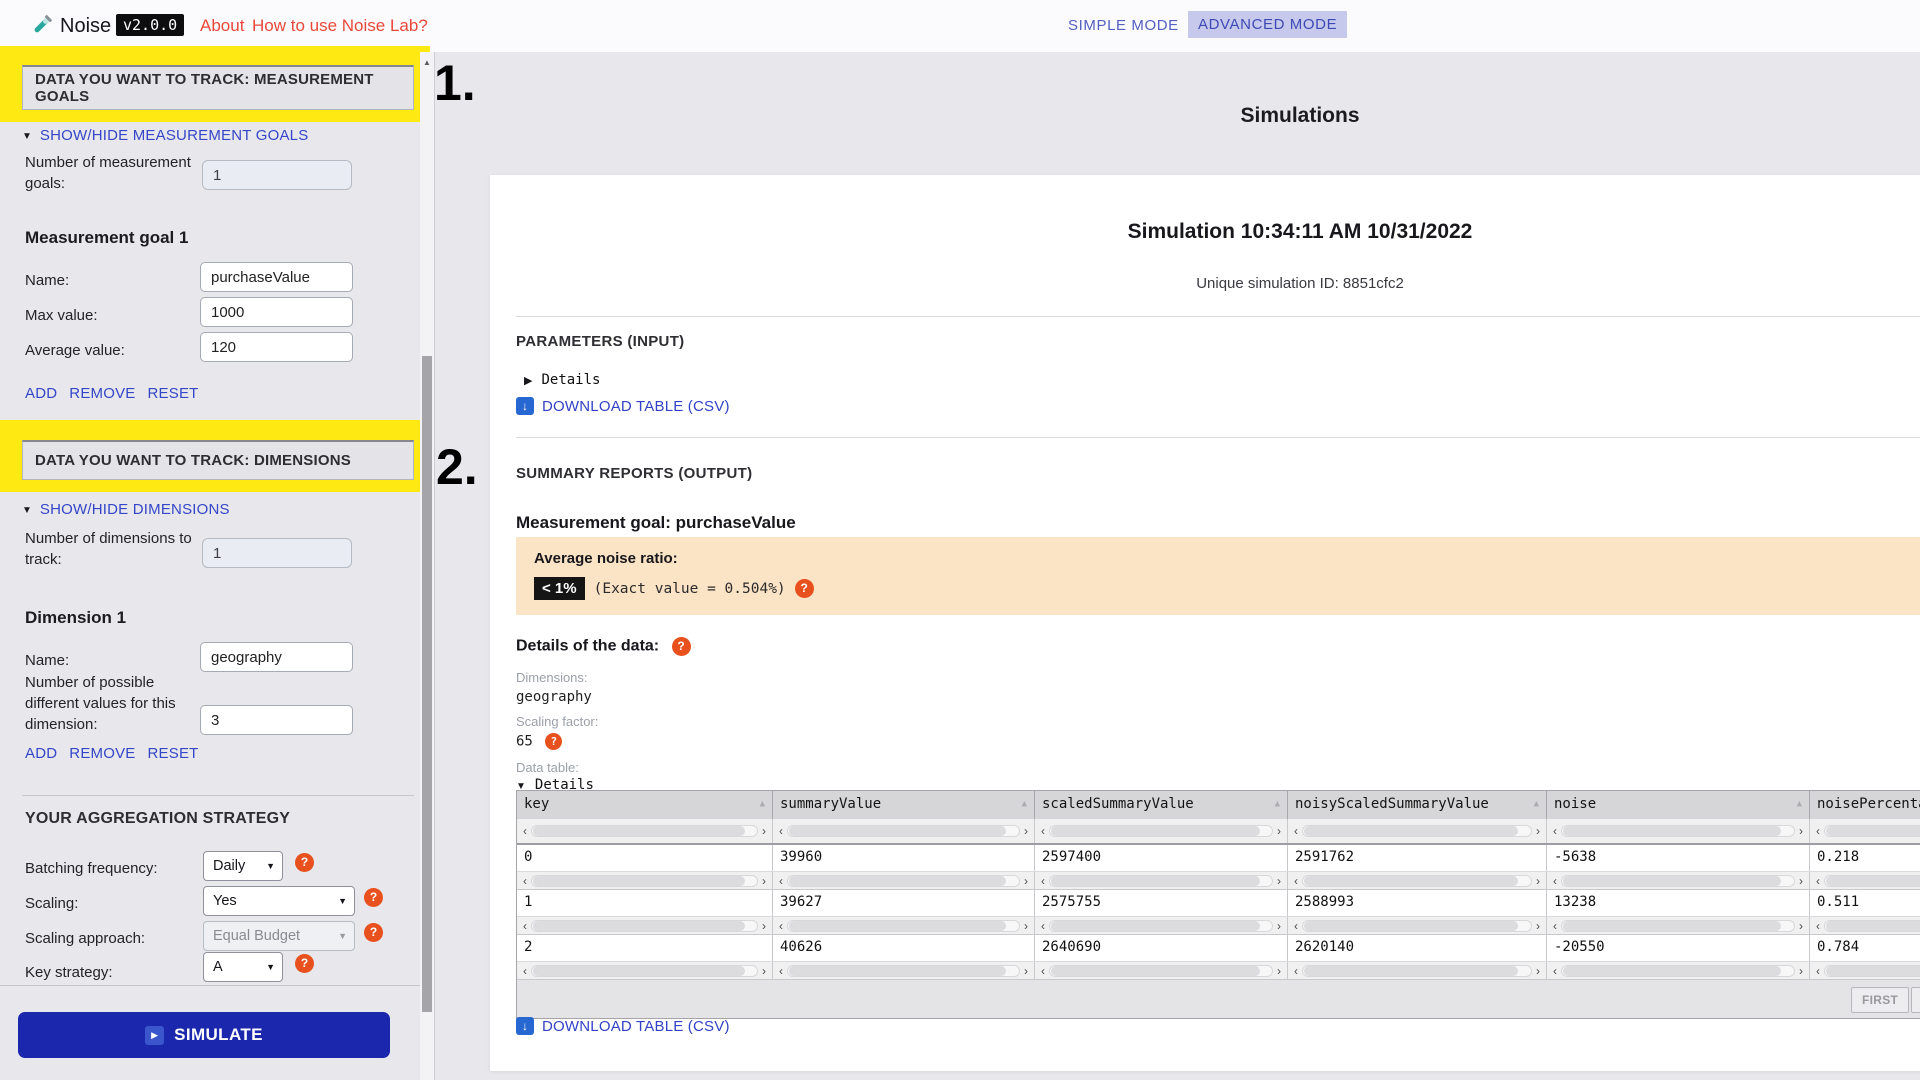 The height and width of the screenshot is (1080, 1920). I want to click on scaling-select: Yes (Recommended), so click(279, 911).